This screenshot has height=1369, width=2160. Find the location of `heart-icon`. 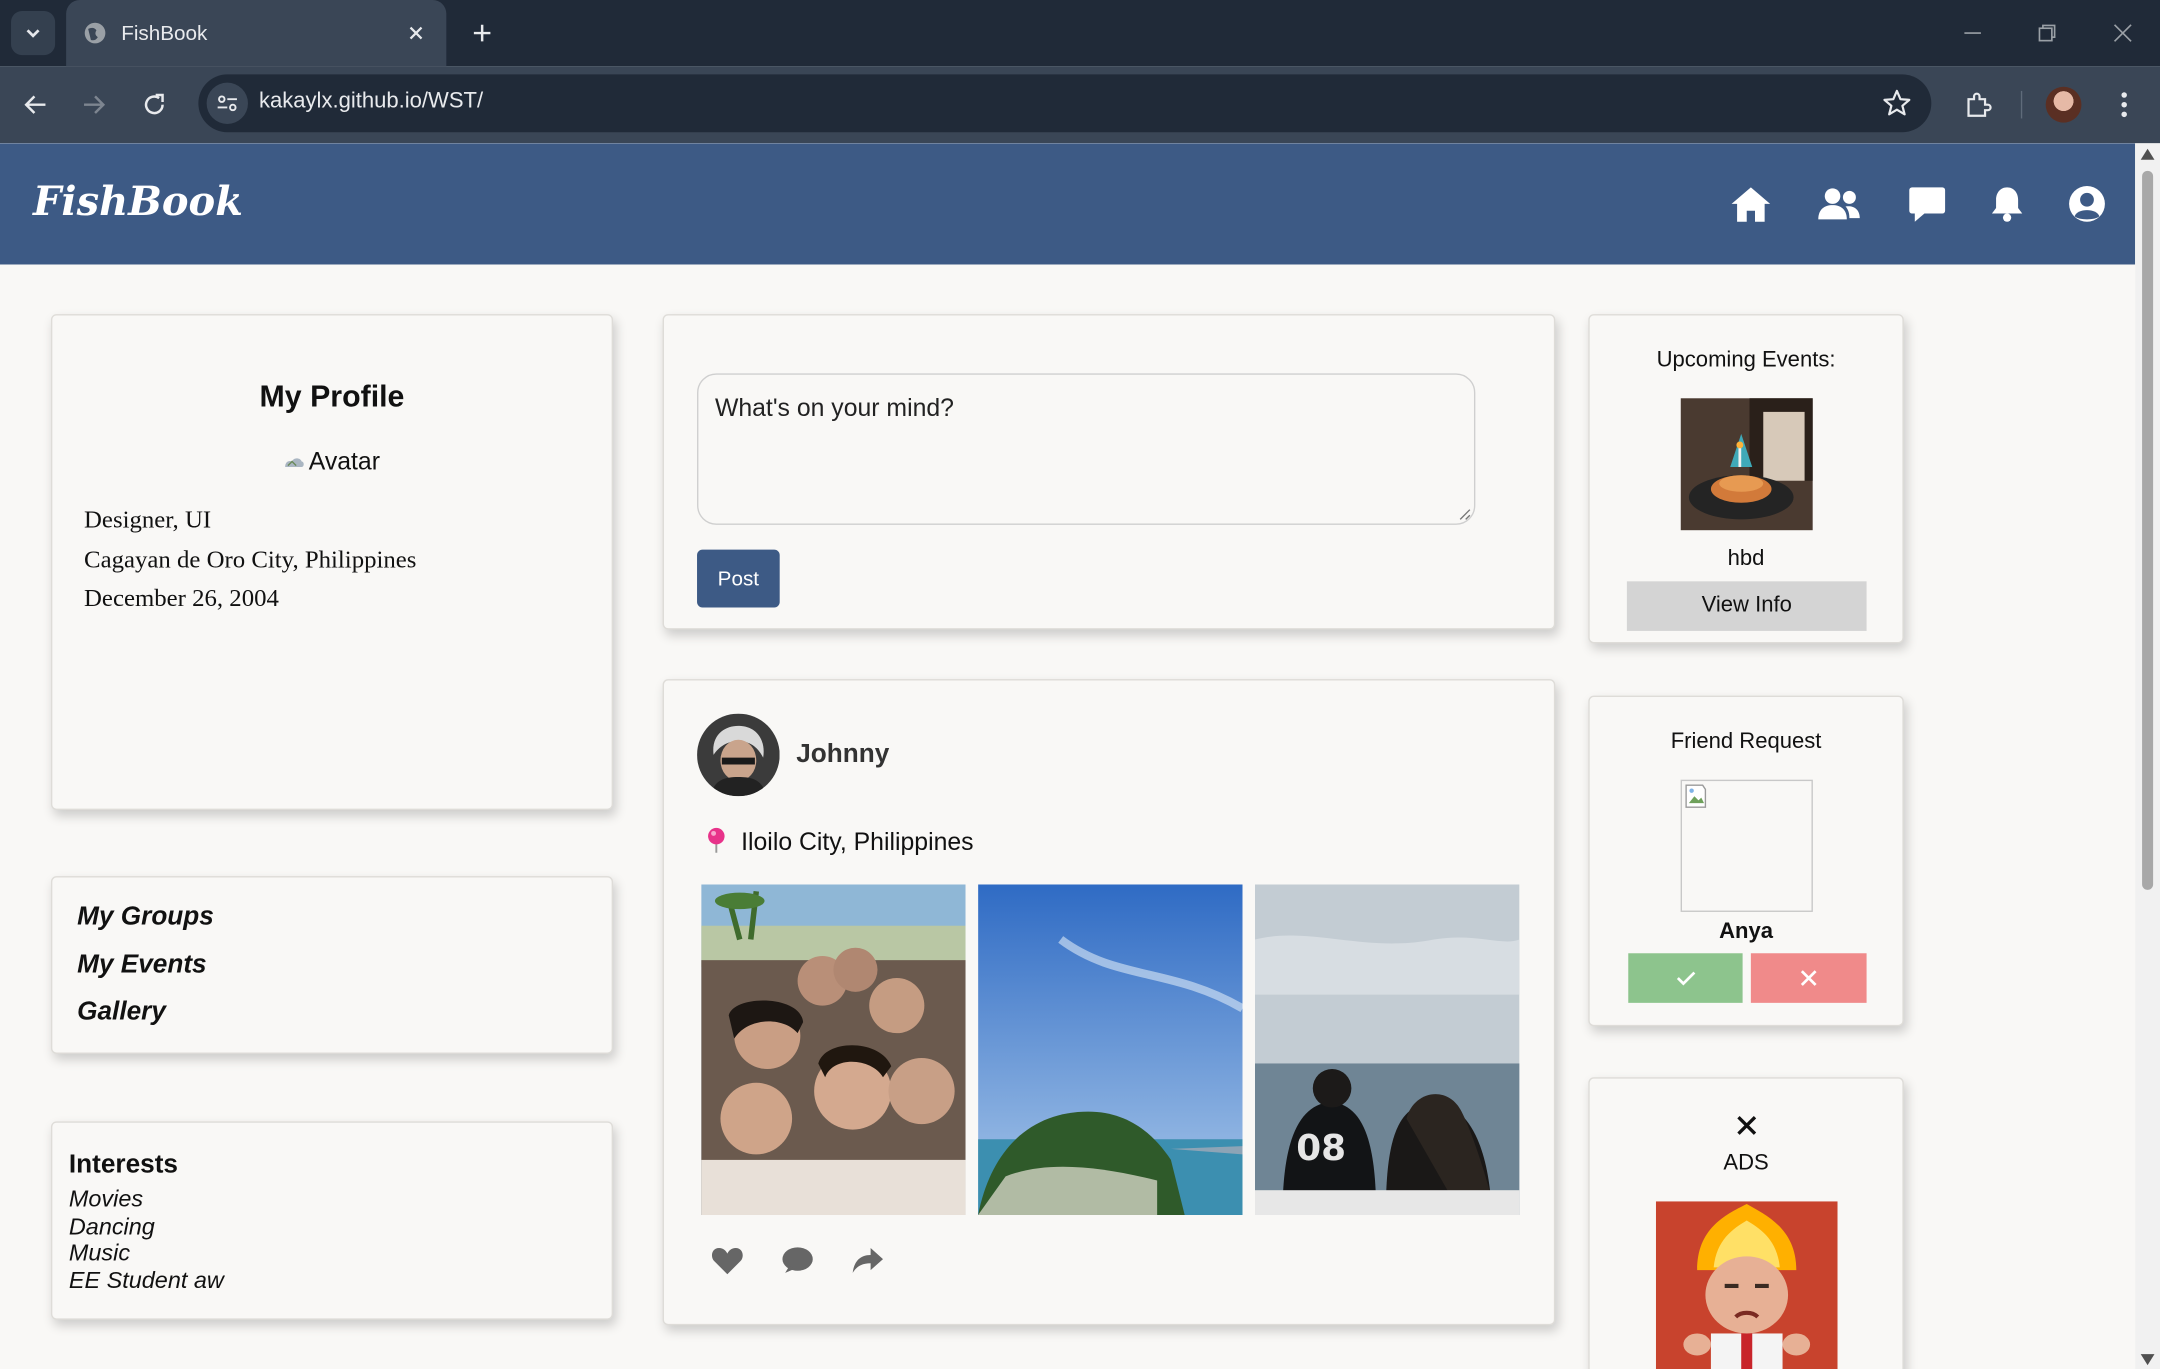

heart-icon is located at coordinates (727, 1261).